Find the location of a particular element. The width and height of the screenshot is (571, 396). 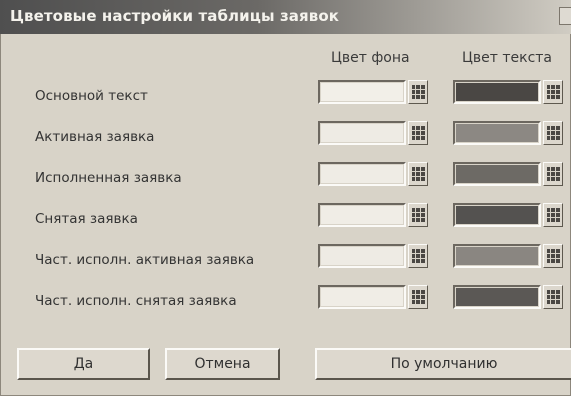

cancel-button: Отмена is located at coordinates (222, 364).